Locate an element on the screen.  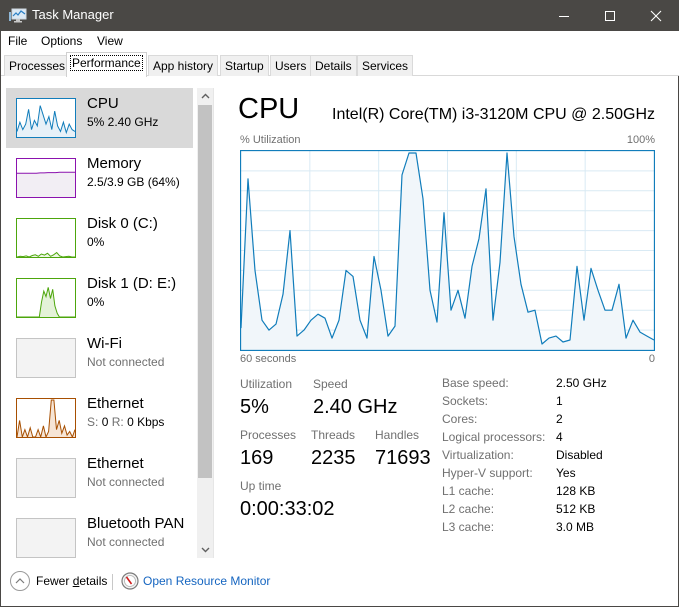
spec-value: 2.50 GHz is located at coordinates (581, 383).